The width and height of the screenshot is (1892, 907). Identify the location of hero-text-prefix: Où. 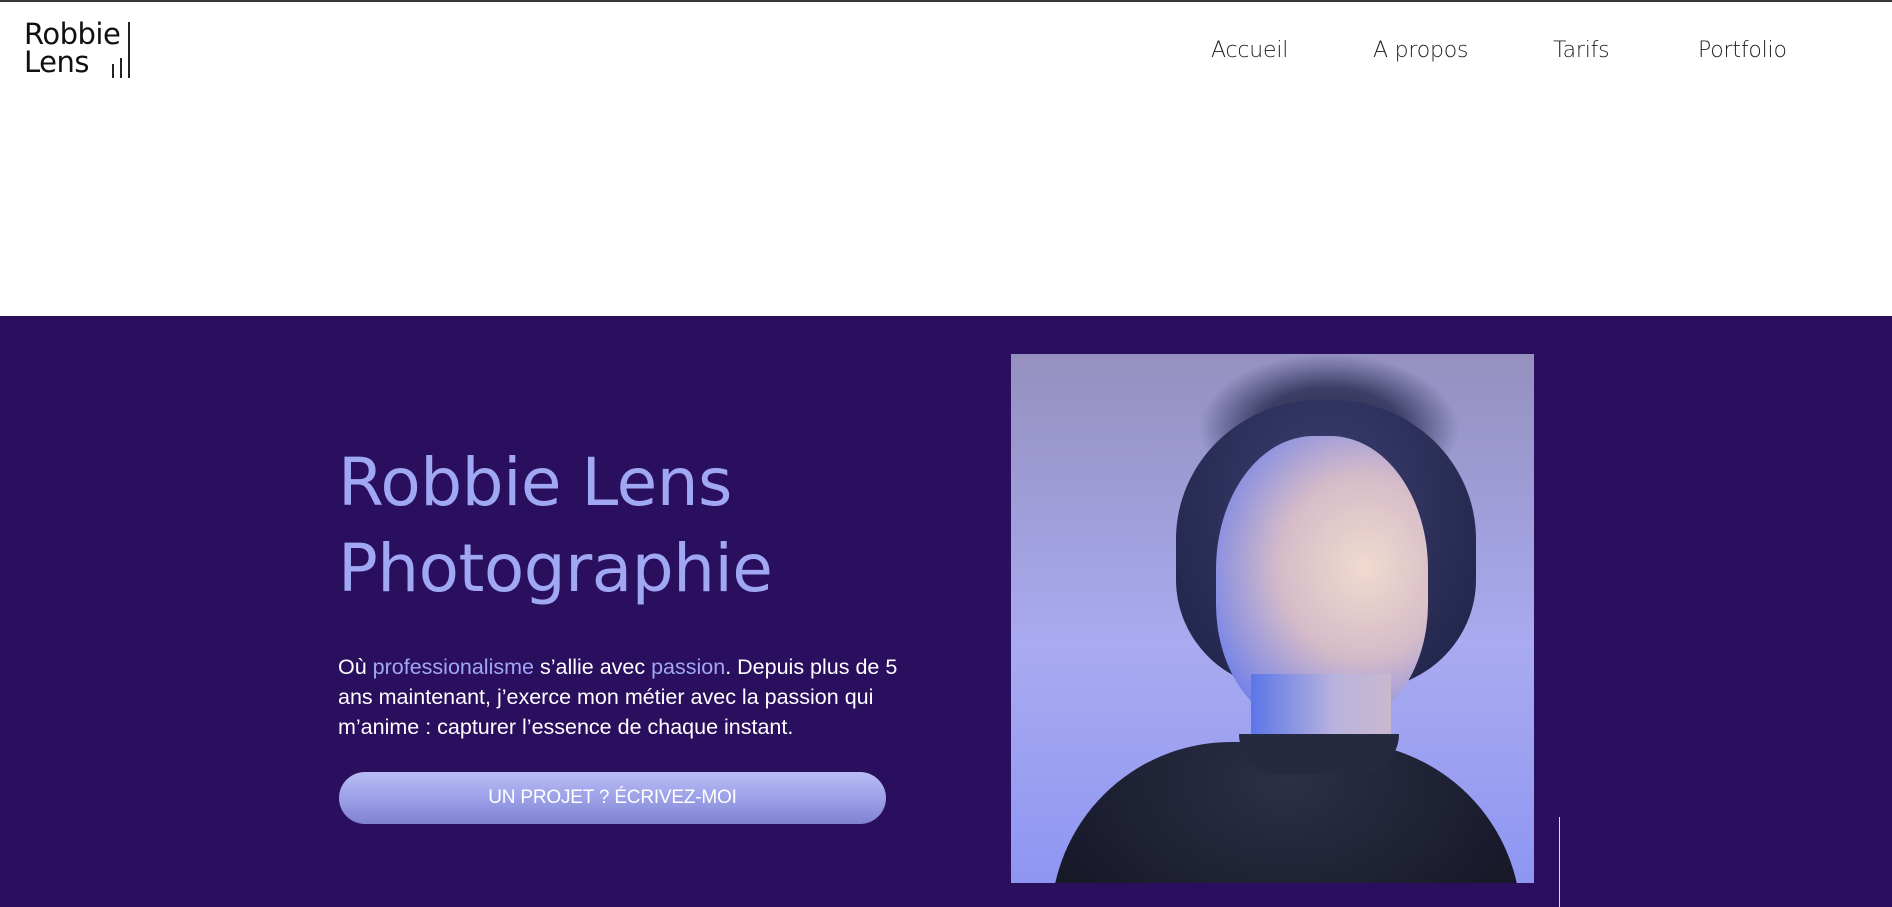
(355, 667).